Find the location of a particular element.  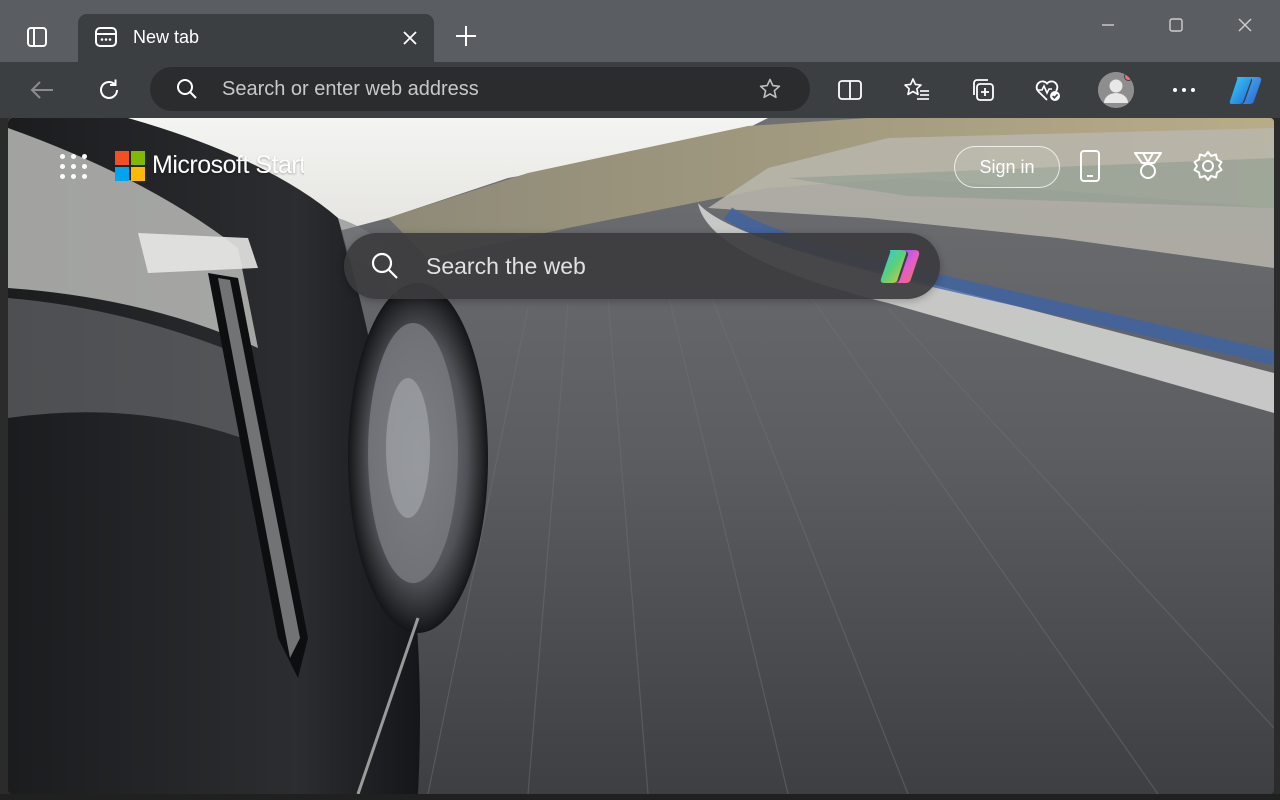

address-input is located at coordinates (482, 89).